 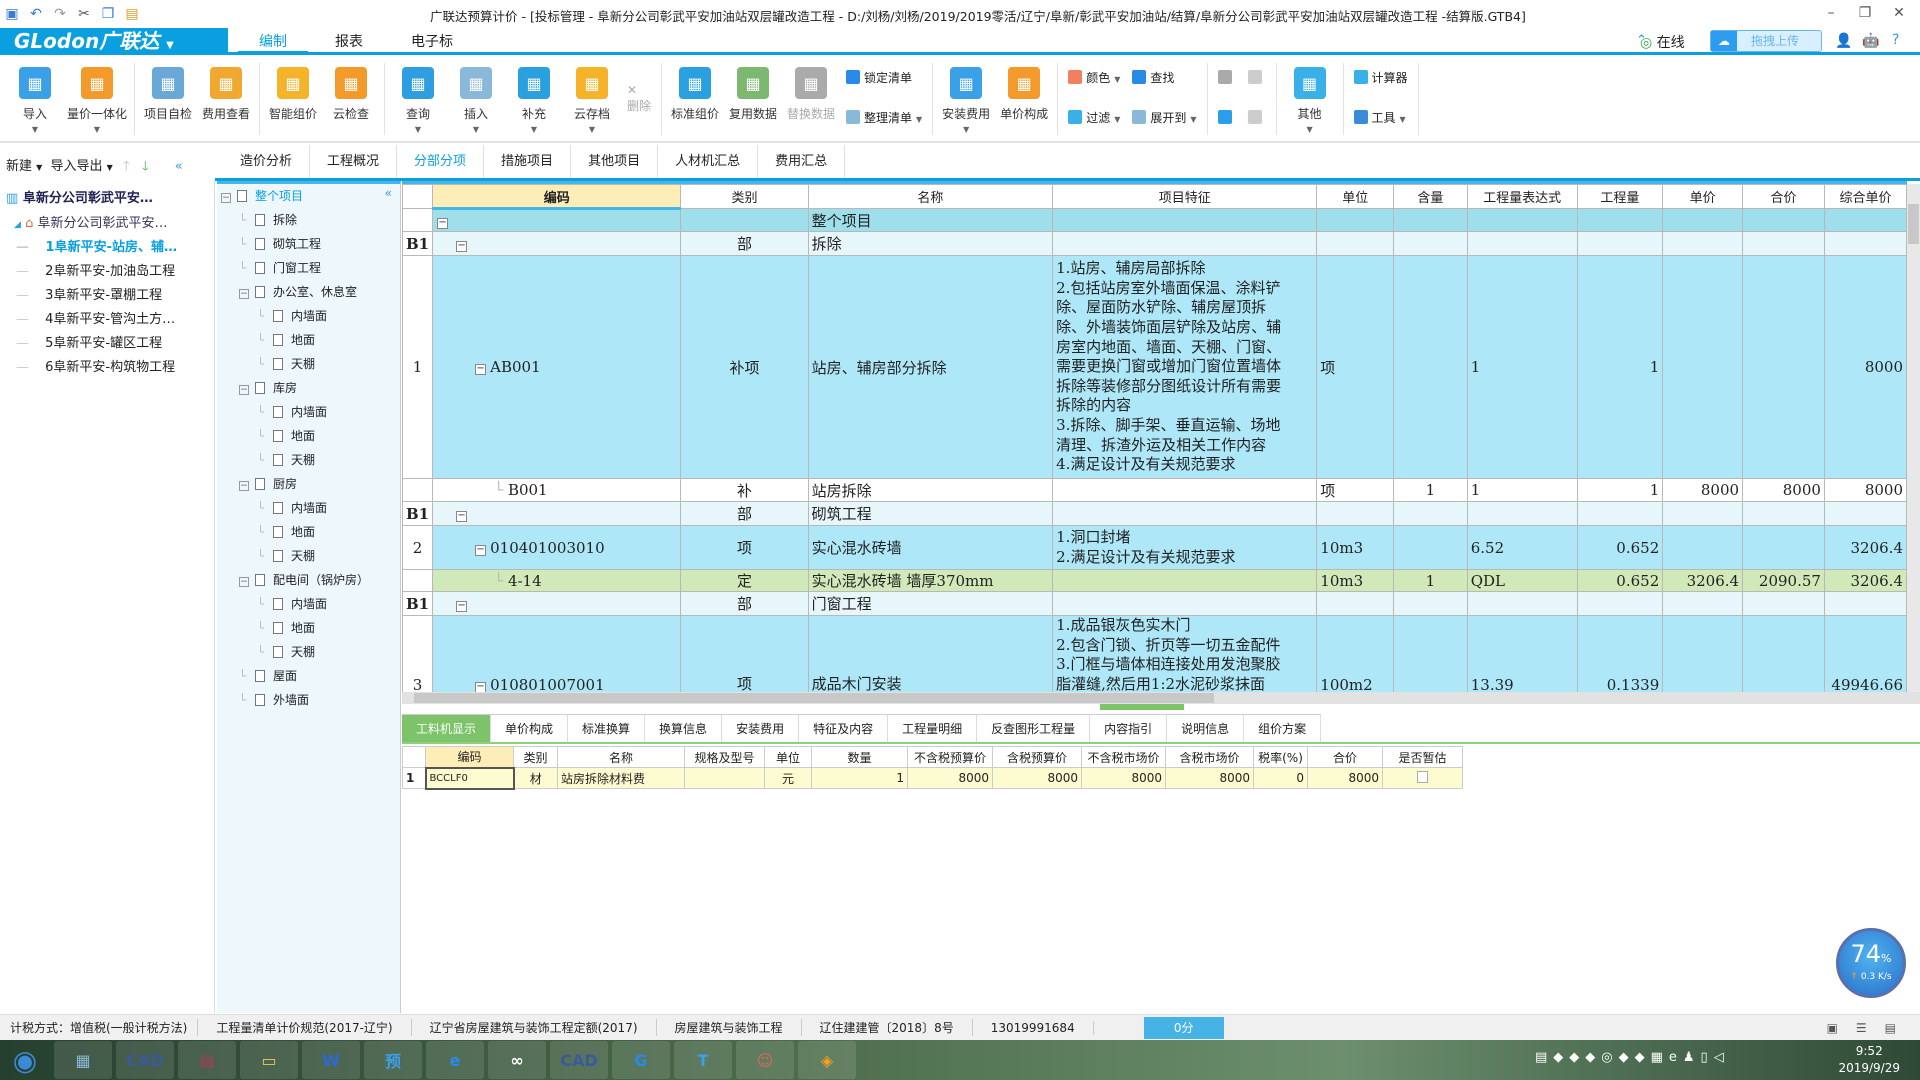 What do you see at coordinates (1620, 580) in the screenshot?
I see `cell-qty: 0.652` at bounding box center [1620, 580].